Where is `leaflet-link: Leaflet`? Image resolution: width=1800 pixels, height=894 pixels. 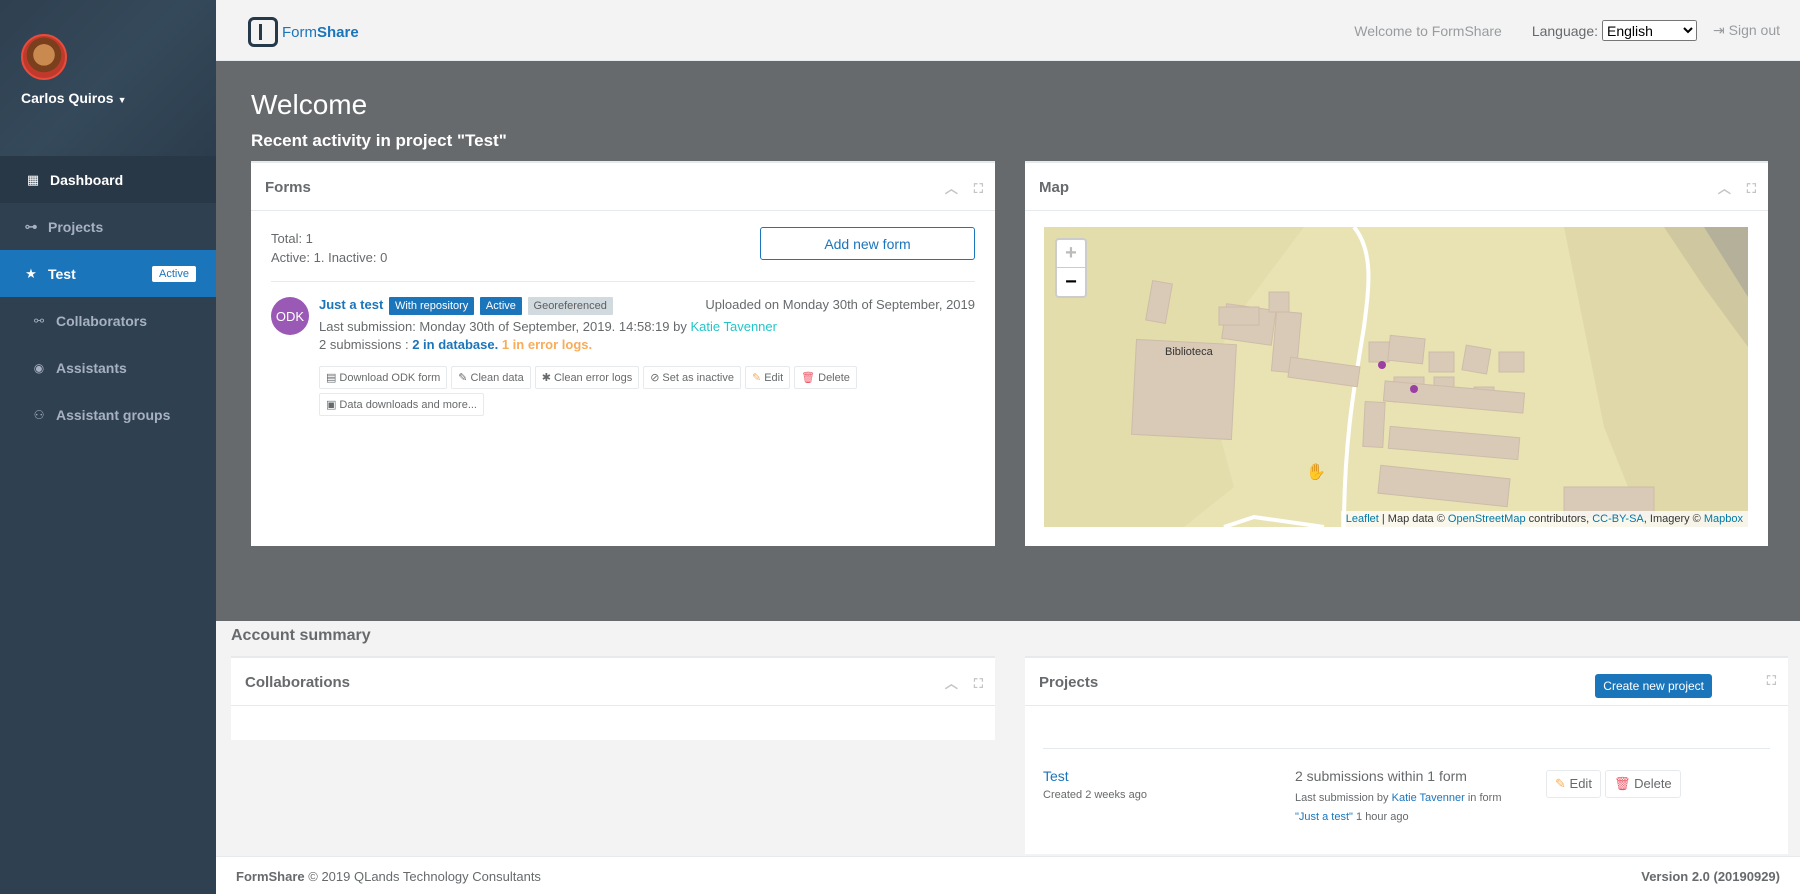 leaflet-link: Leaflet is located at coordinates (1362, 519).